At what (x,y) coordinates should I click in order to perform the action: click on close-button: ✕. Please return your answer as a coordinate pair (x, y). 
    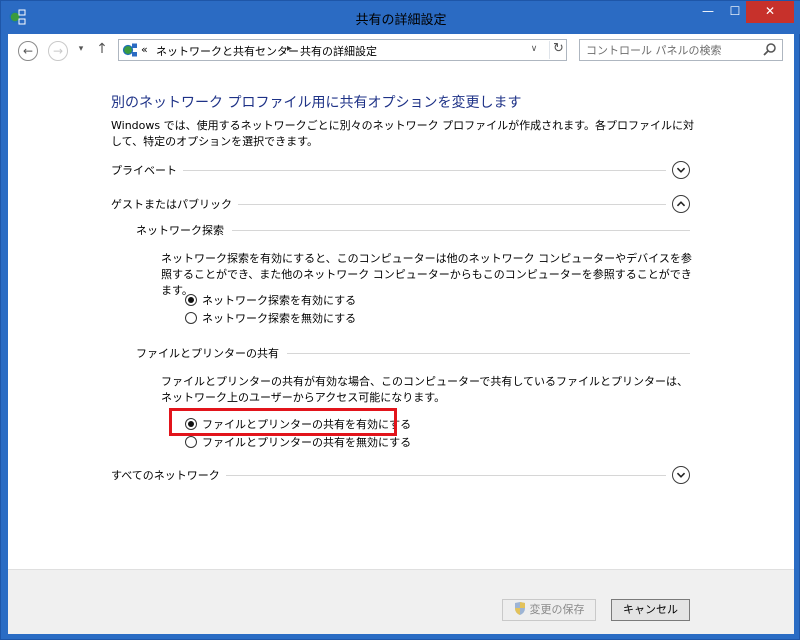
    Looking at the image, I should click on (770, 12).